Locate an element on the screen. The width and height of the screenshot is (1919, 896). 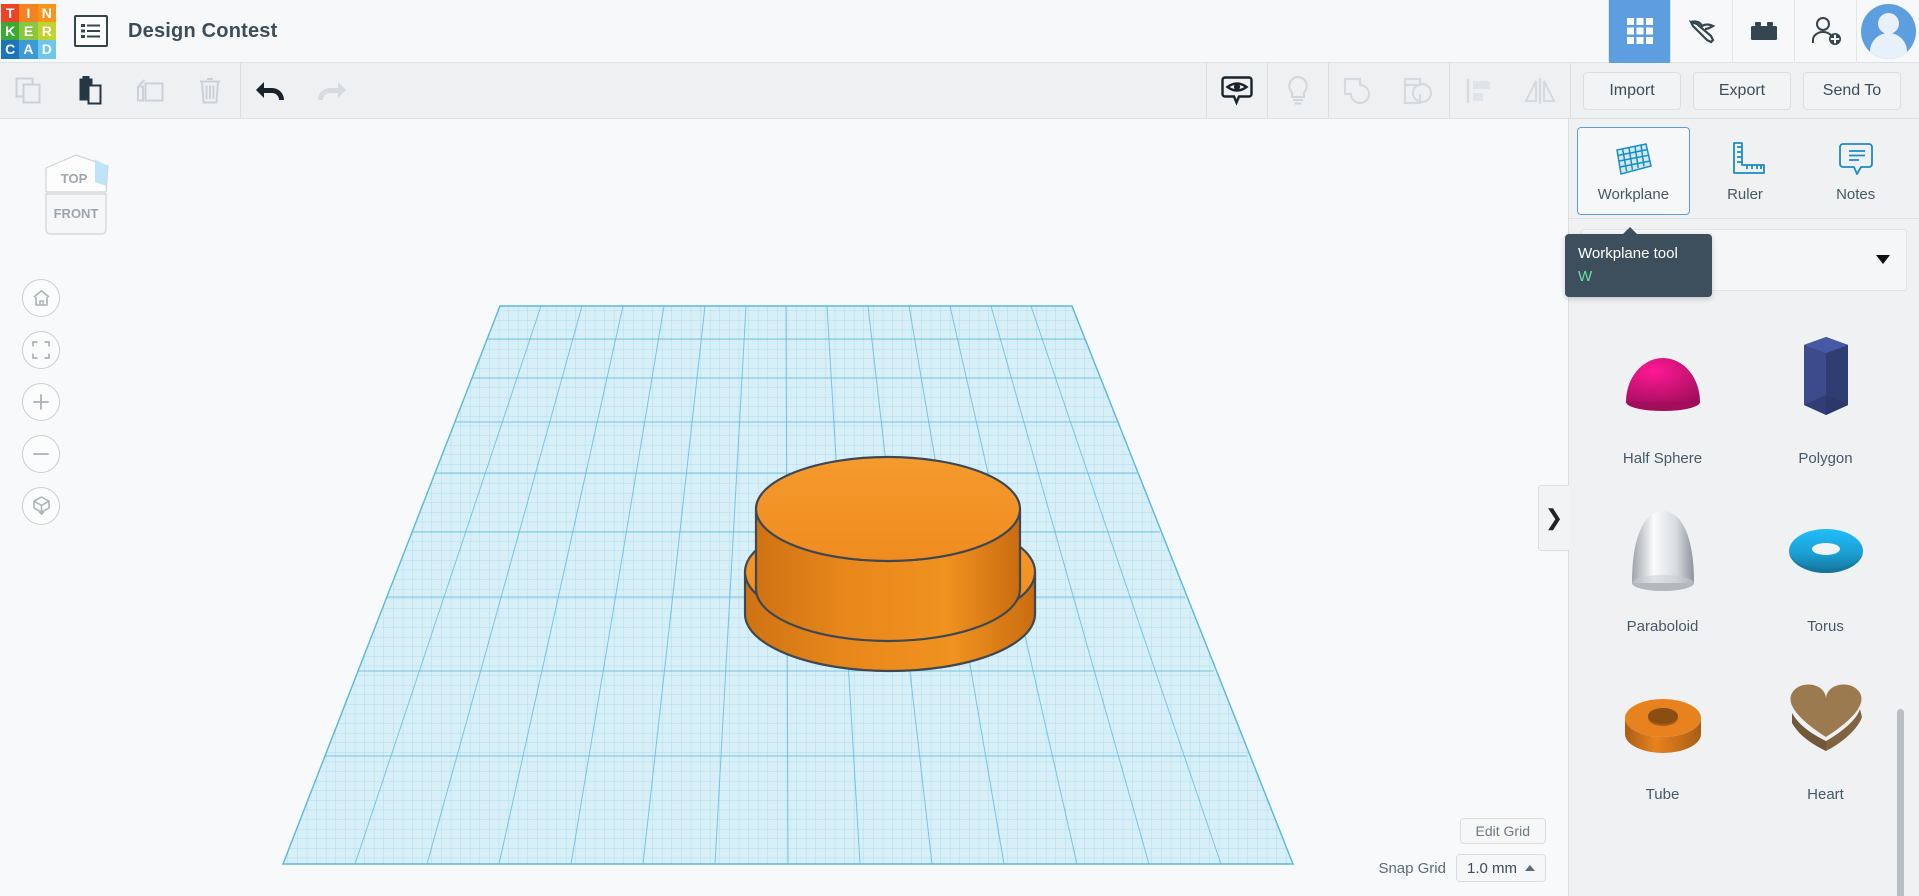
snap-grid-value: 1.0 mm is located at coordinates (1491, 868).